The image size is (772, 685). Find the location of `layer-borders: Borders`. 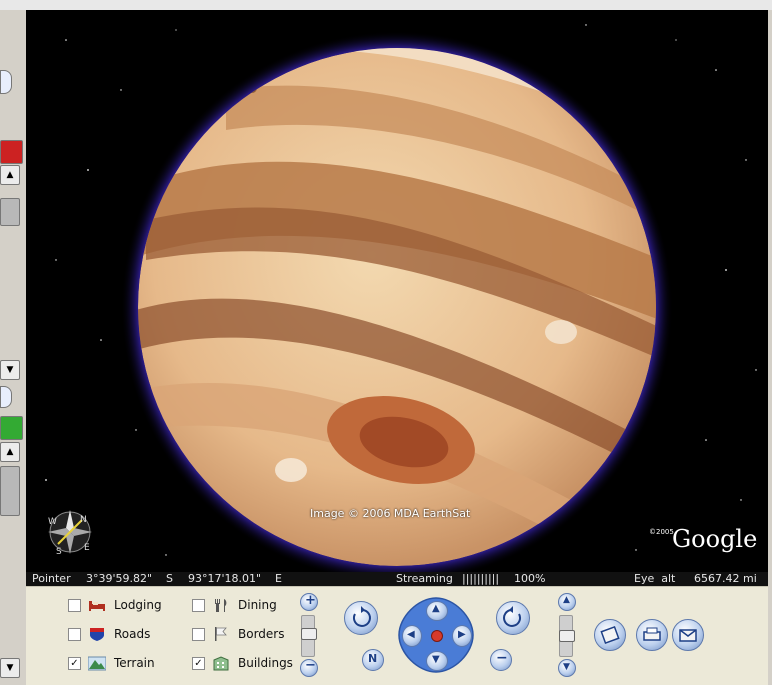

layer-borders: Borders is located at coordinates (247, 634).